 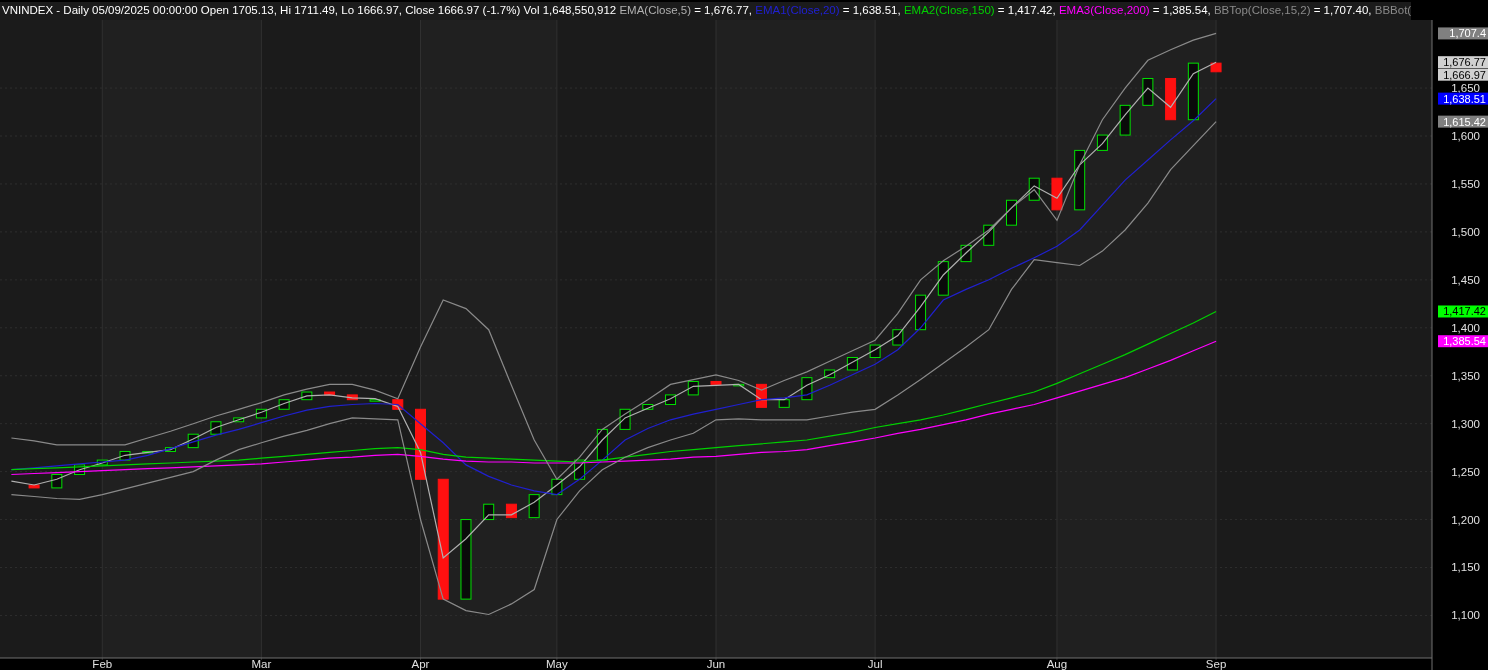 What do you see at coordinates (716, 664) in the screenshot?
I see `axis-label: Jun` at bounding box center [716, 664].